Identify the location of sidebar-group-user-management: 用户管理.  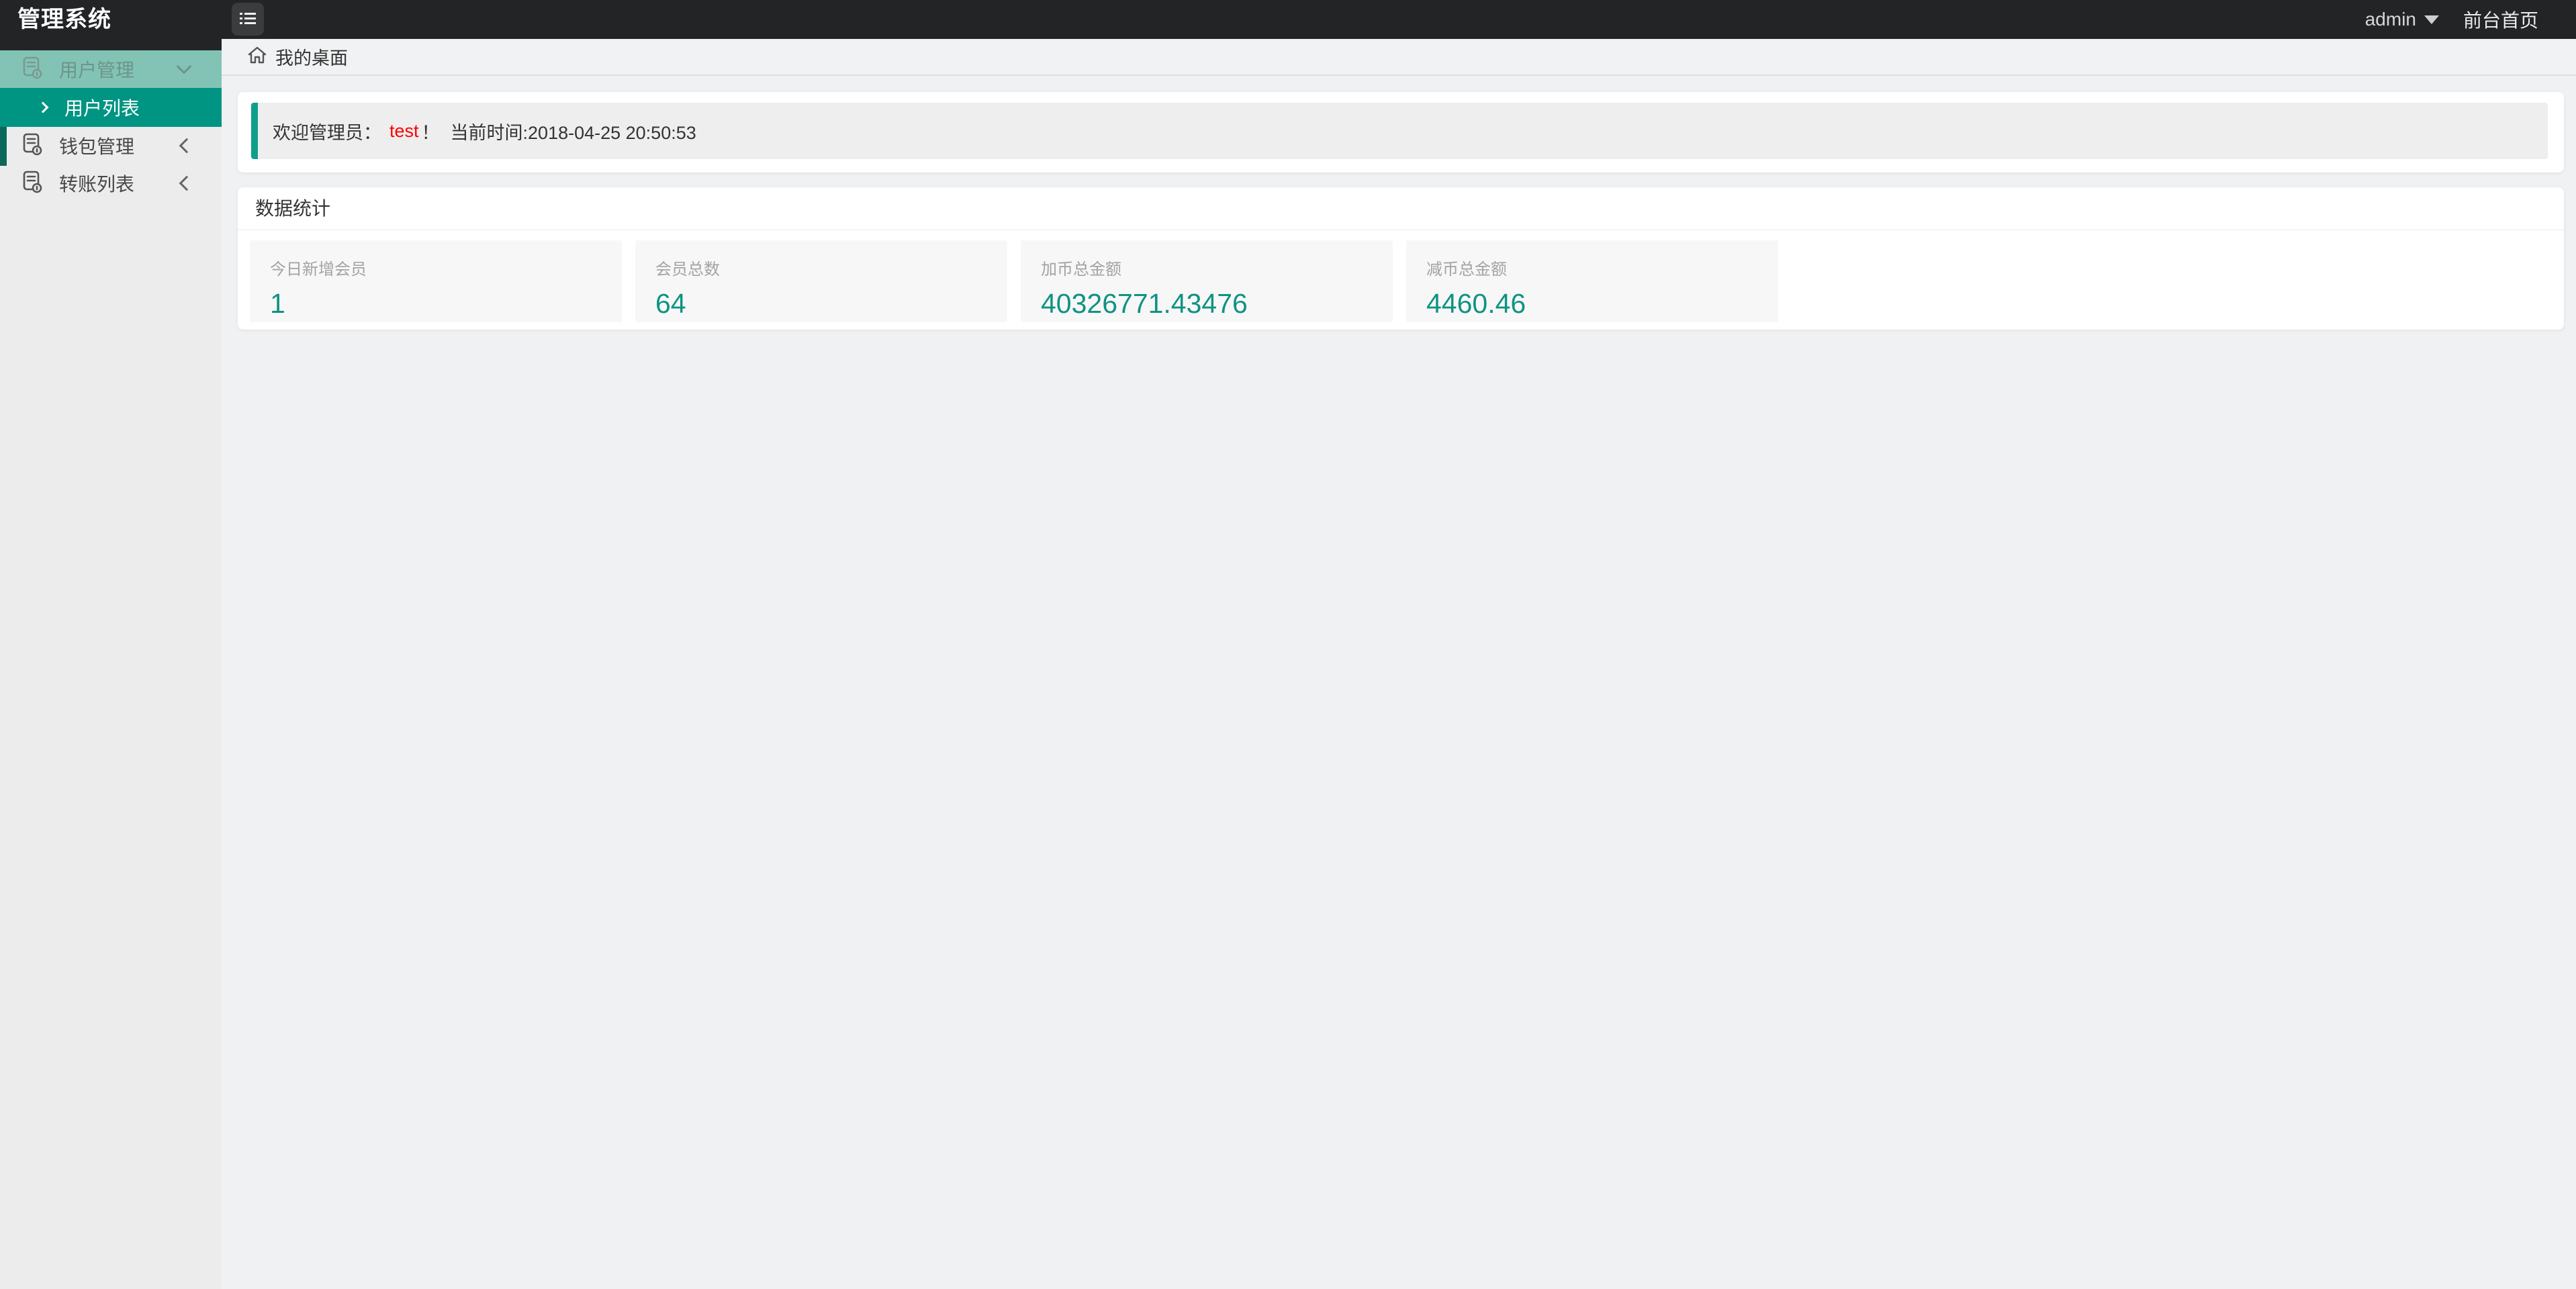
(111, 69).